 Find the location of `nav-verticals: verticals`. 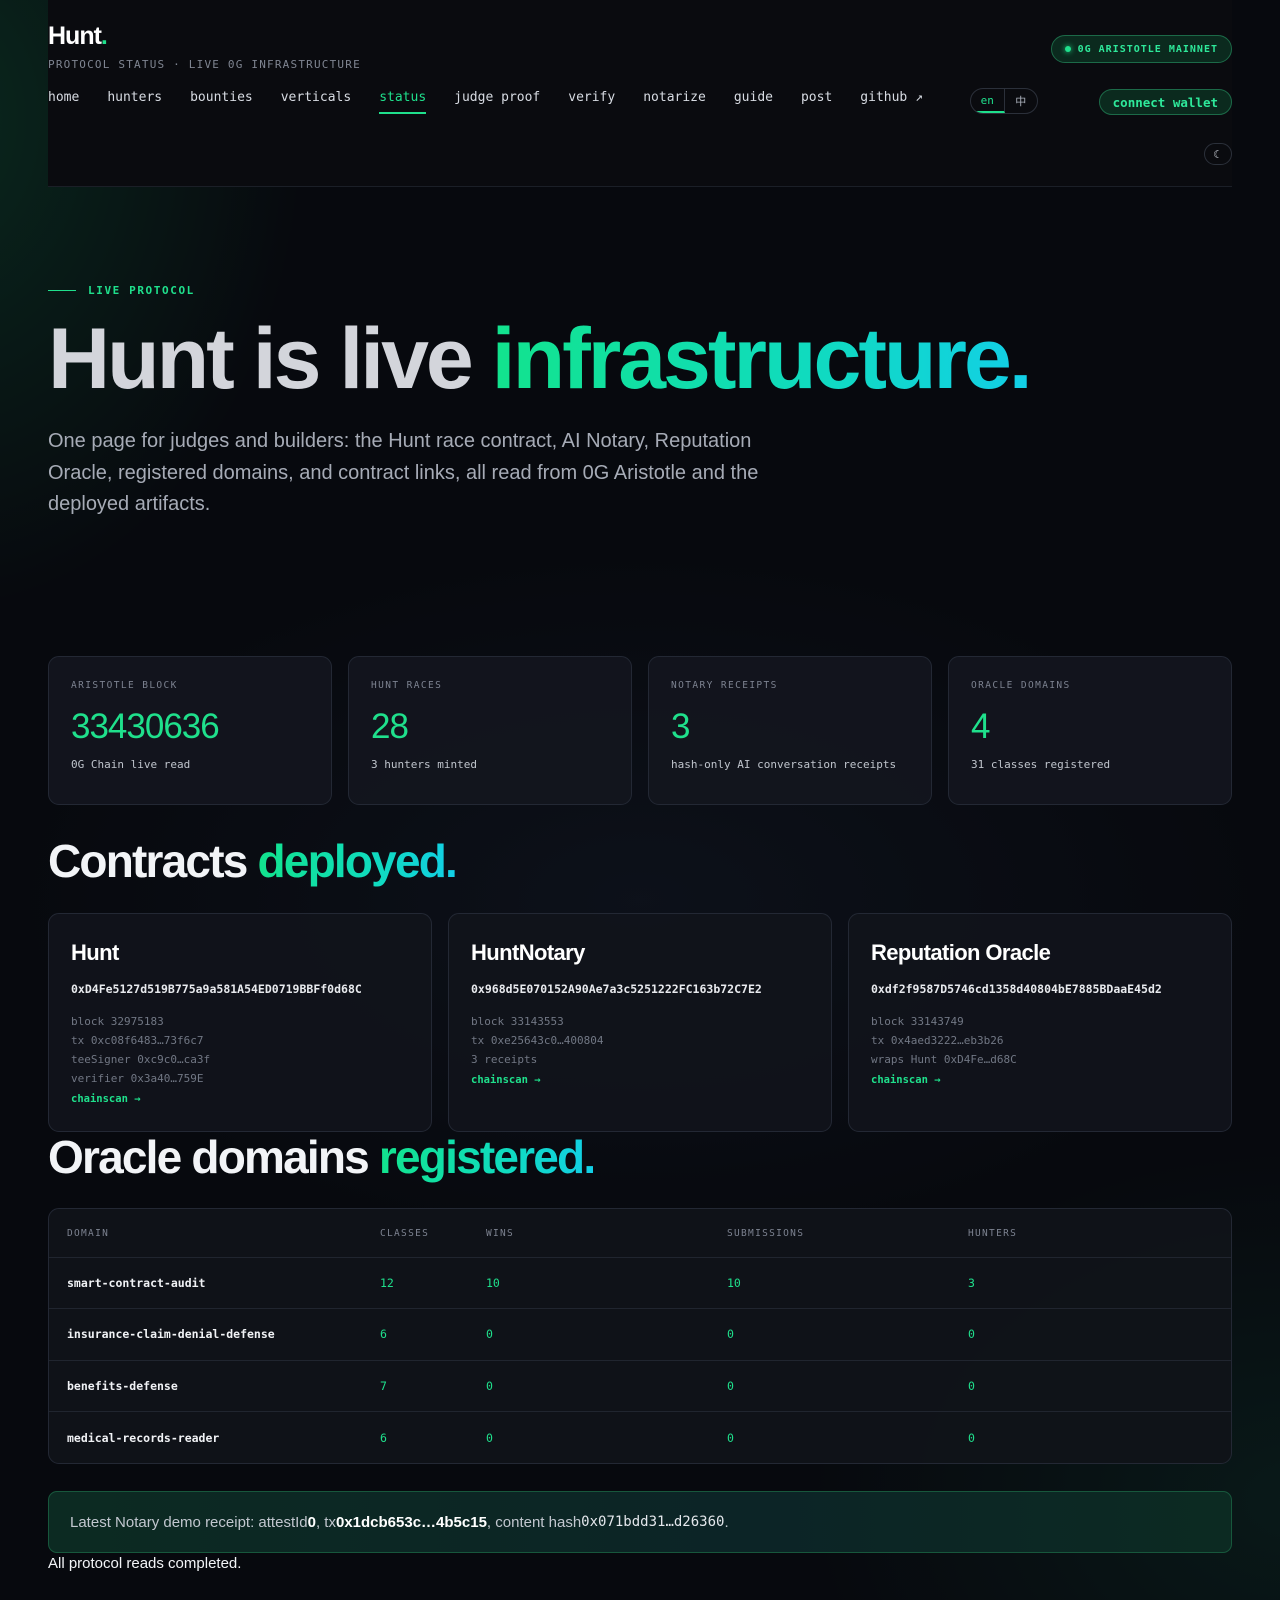

nav-verticals: verticals is located at coordinates (316, 102).